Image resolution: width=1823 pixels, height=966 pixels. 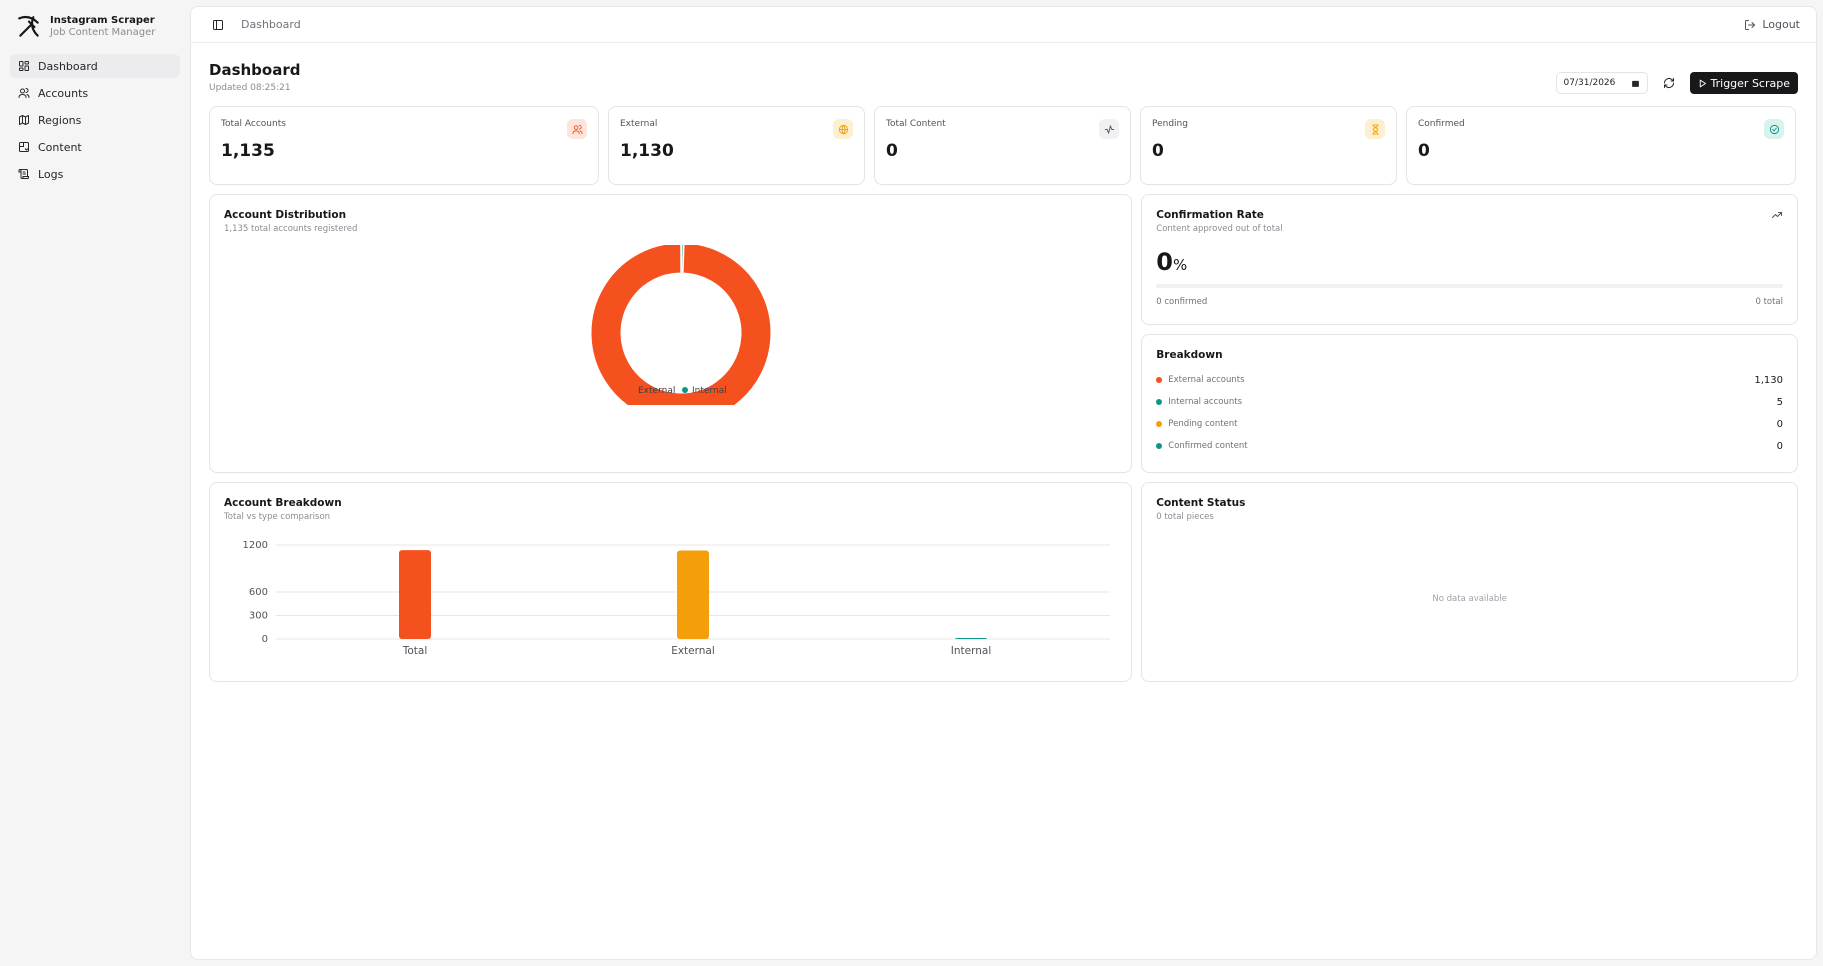 I want to click on panel-subtitle: 0 total pieces, so click(x=1185, y=517).